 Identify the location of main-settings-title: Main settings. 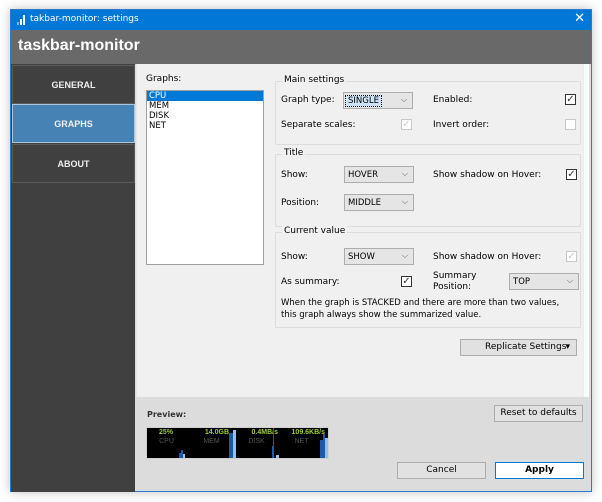
(314, 80).